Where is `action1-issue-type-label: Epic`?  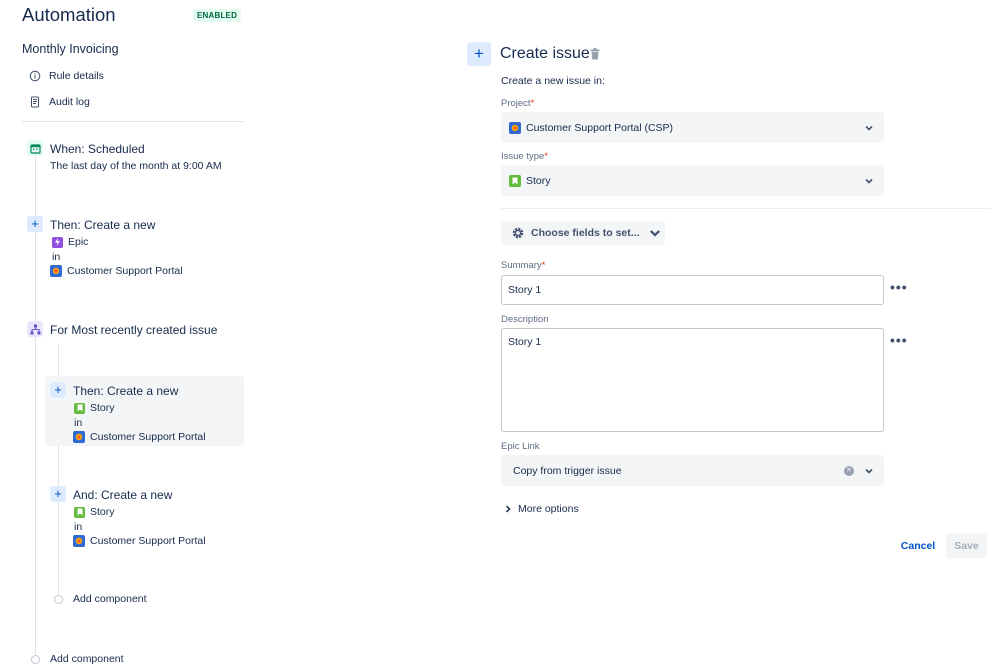 action1-issue-type-label: Epic is located at coordinates (78, 242).